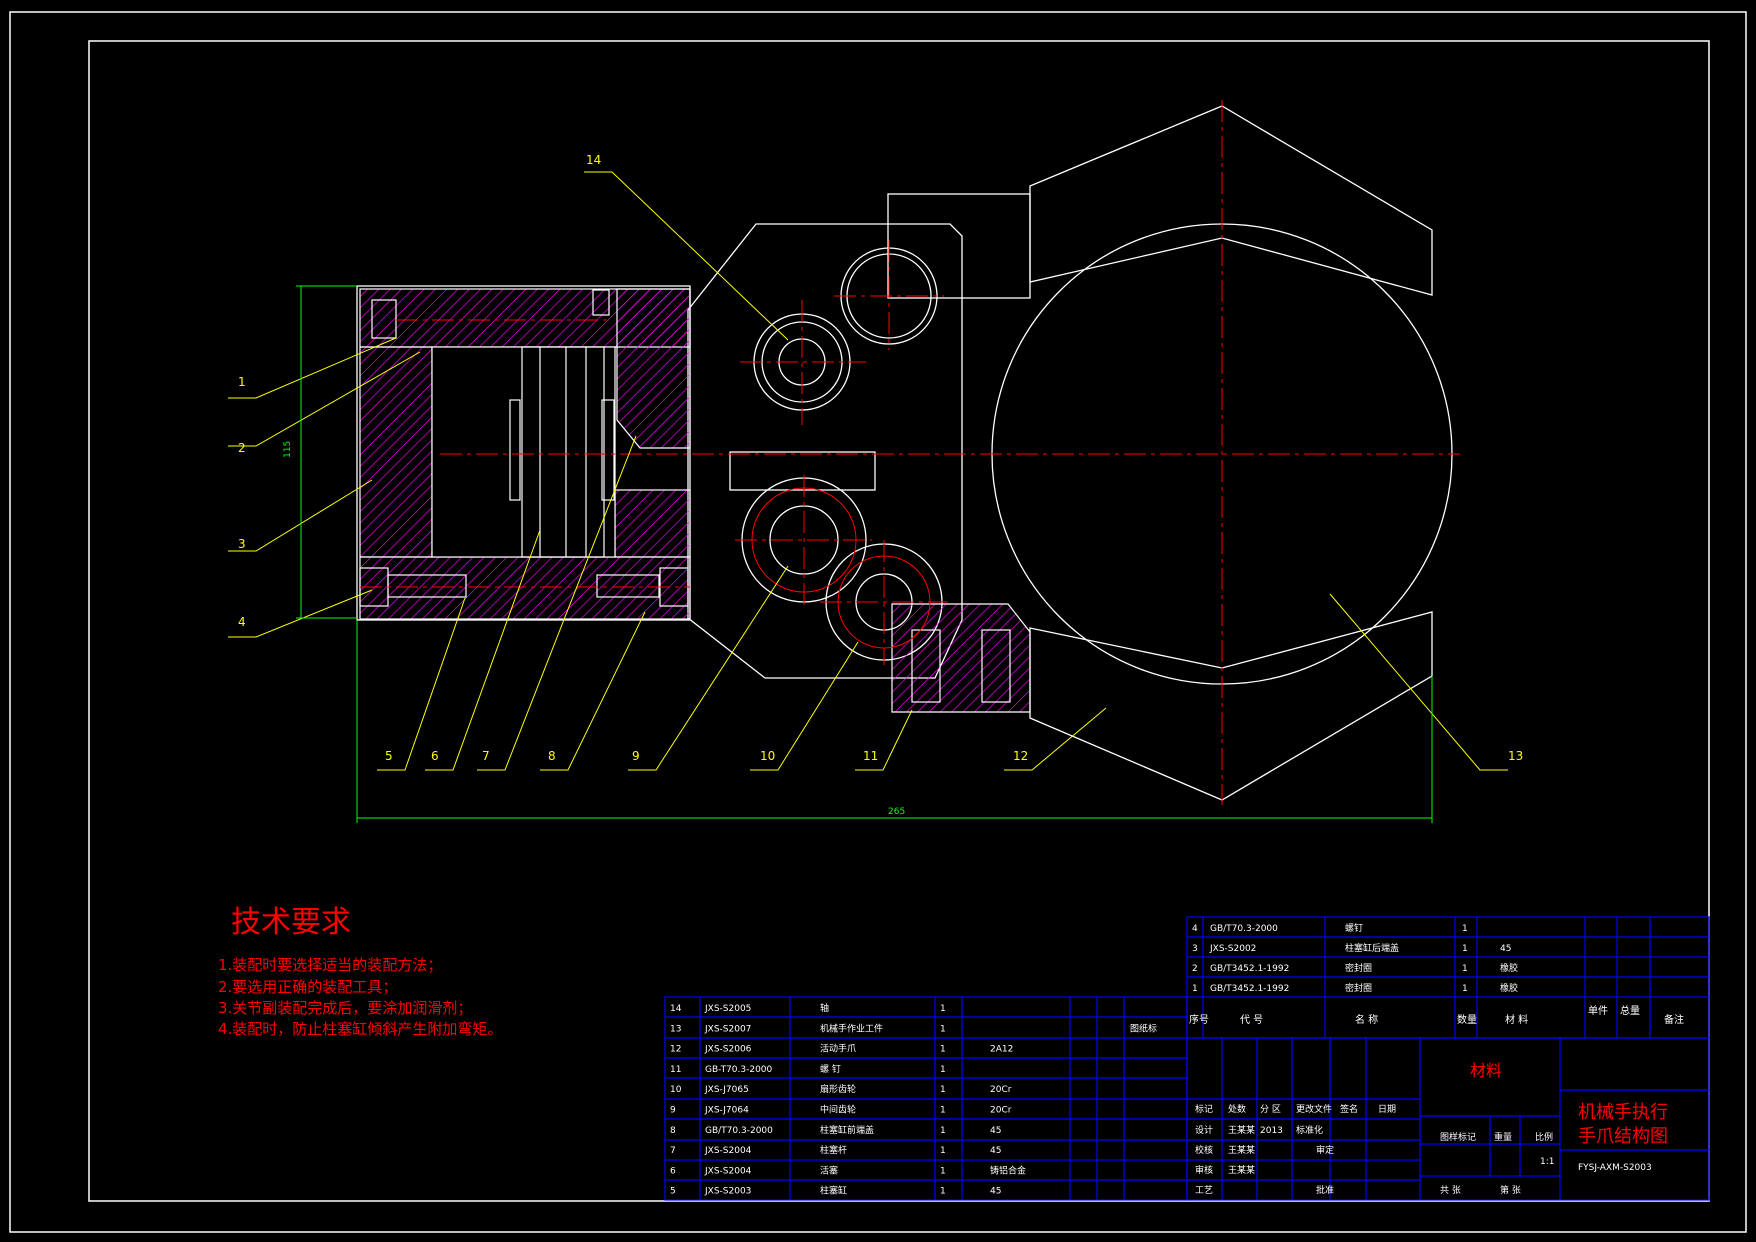 This screenshot has width=1756, height=1242. Describe the element at coordinates (345, 1008) in the screenshot. I see `tech-requirement-3: 3.关节副装配完成后，要涂加润滑剂；` at that location.